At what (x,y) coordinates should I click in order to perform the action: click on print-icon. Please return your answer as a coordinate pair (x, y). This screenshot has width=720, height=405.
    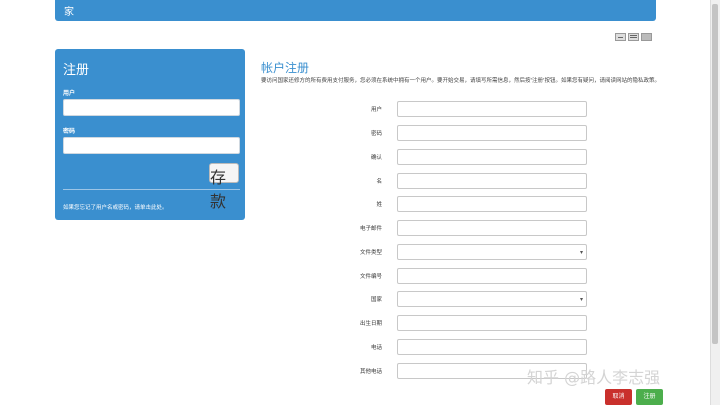
    Looking at the image, I should click on (646, 37).